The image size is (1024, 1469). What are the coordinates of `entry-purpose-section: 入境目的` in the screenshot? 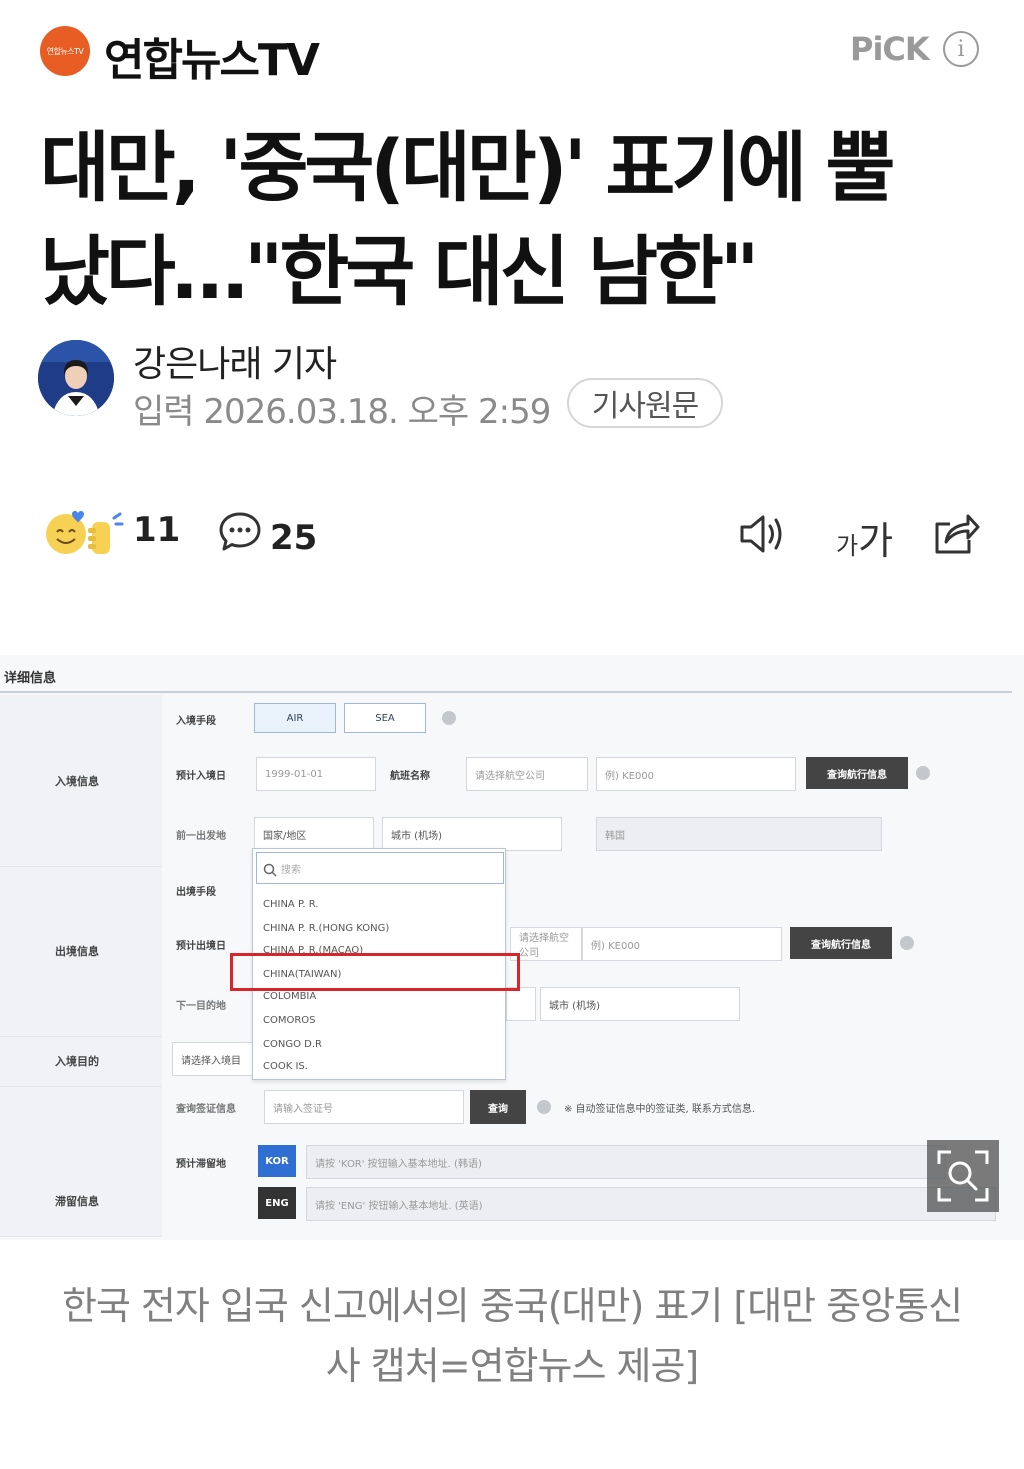 It's located at (81, 1062).